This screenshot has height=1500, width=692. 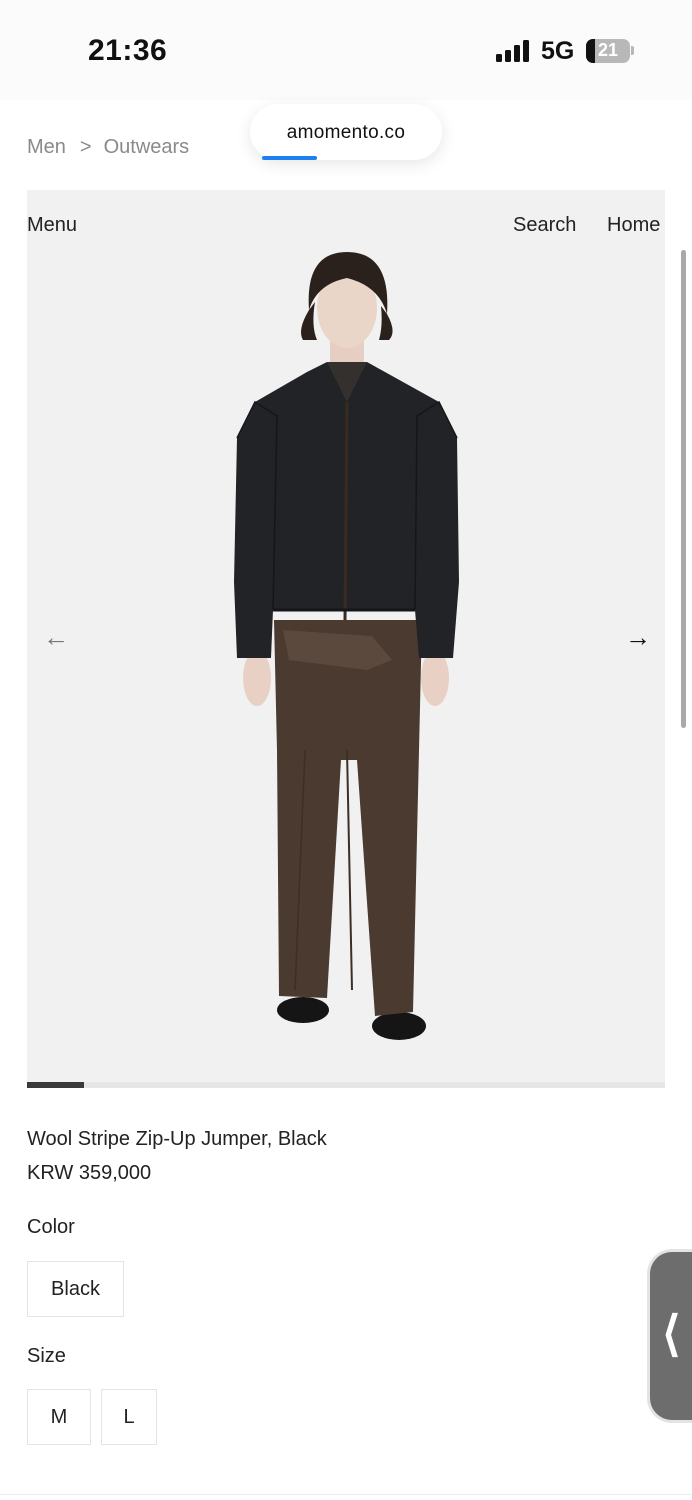 I want to click on breadcrumb: Men > Outwears, so click(x=108, y=147).